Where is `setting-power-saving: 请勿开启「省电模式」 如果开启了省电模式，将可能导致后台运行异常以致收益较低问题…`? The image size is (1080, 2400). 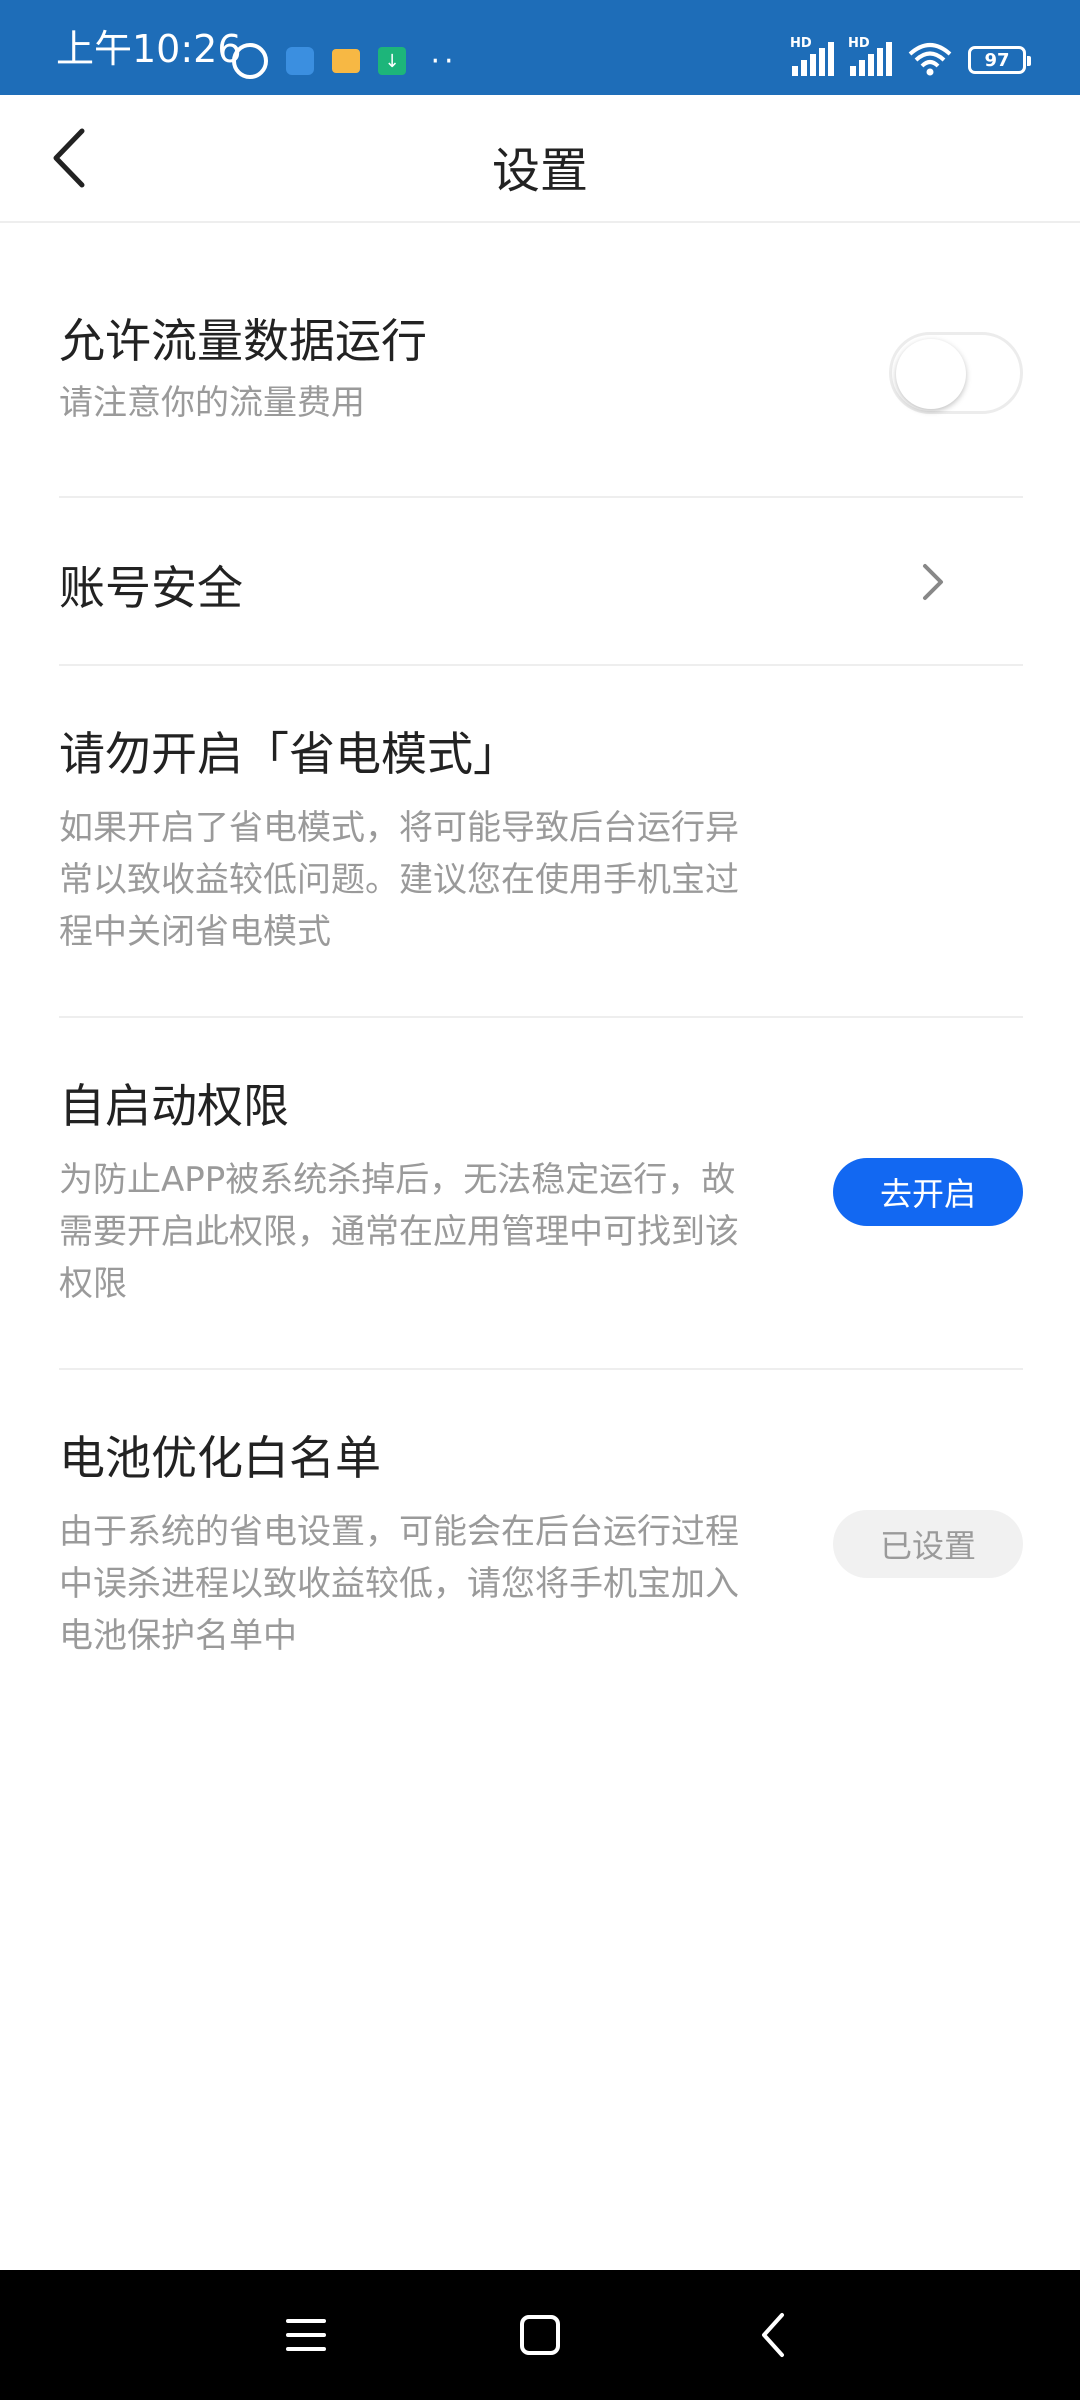 setting-power-saving: 请勿开启「省电模式」 如果开启了省电模式，将可能导致后台运行异常以致收益较低问题… is located at coordinates (541, 842).